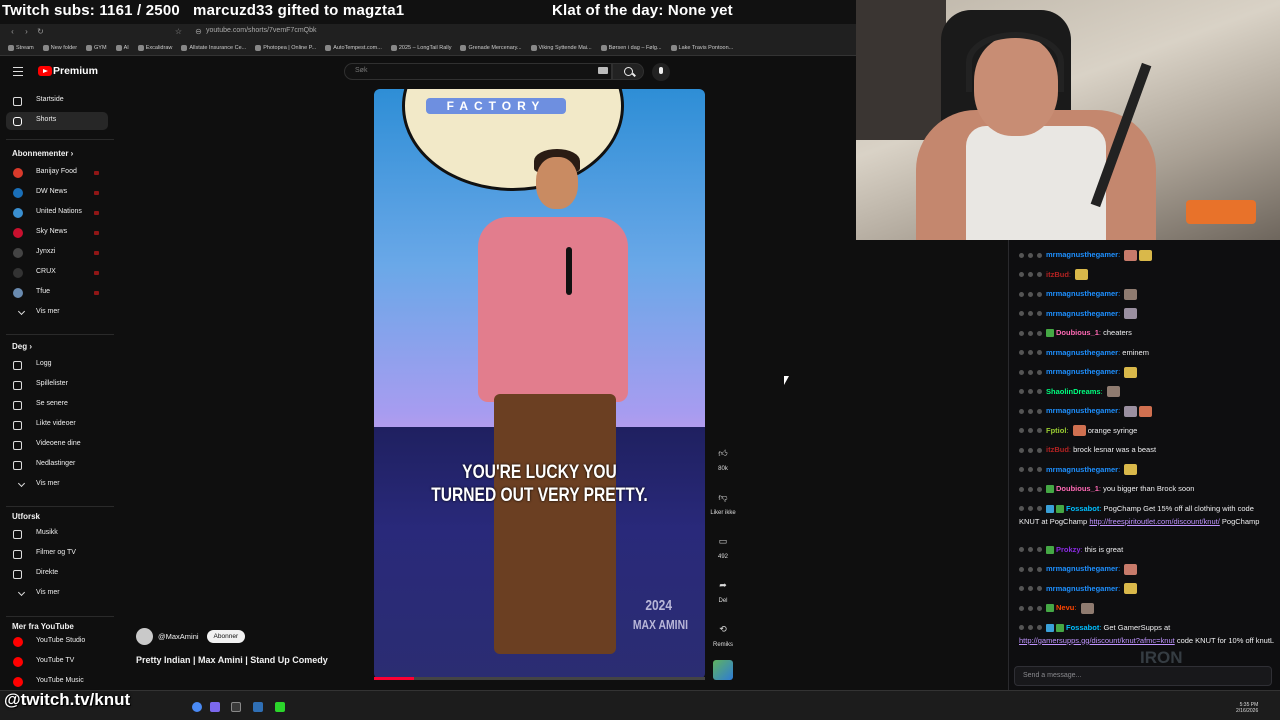 The image size is (1280, 720). I want to click on comments-button: ▭ 492, so click(723, 546).